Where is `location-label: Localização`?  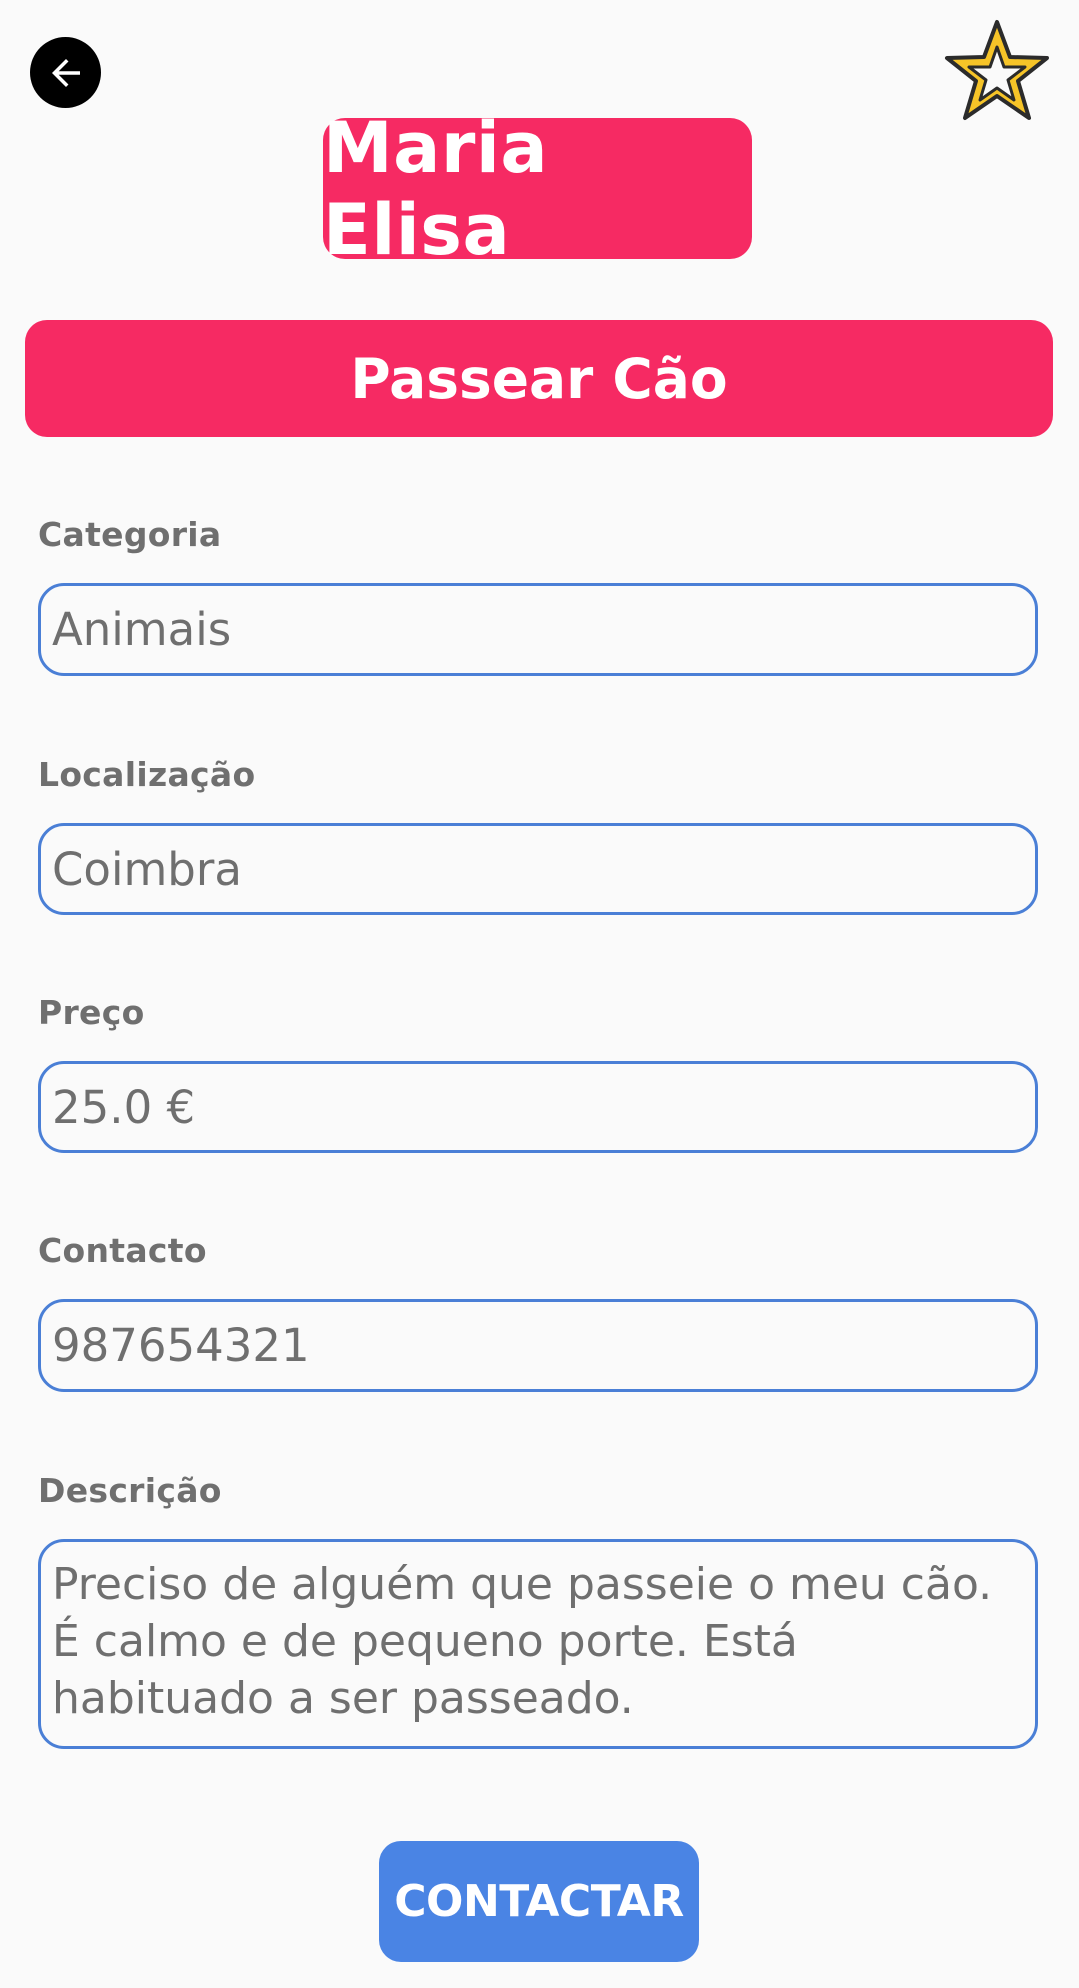
location-label: Localização is located at coordinates (147, 774).